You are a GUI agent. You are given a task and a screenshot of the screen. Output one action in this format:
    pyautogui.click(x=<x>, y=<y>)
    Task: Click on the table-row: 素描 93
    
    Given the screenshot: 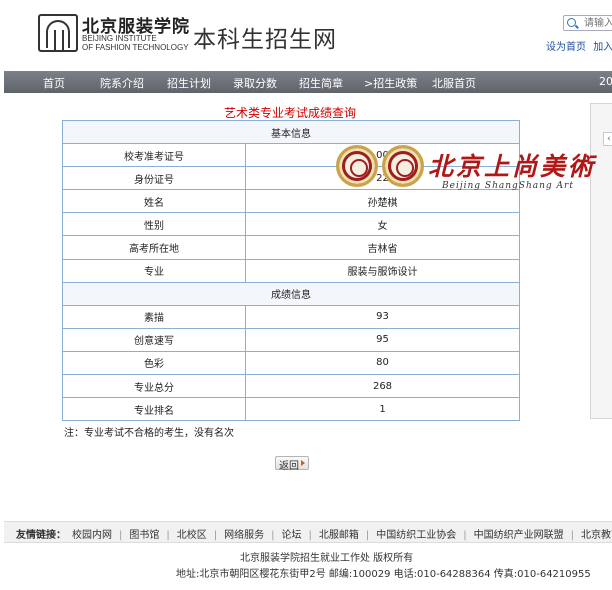 What is the action you would take?
    pyautogui.click(x=291, y=316)
    